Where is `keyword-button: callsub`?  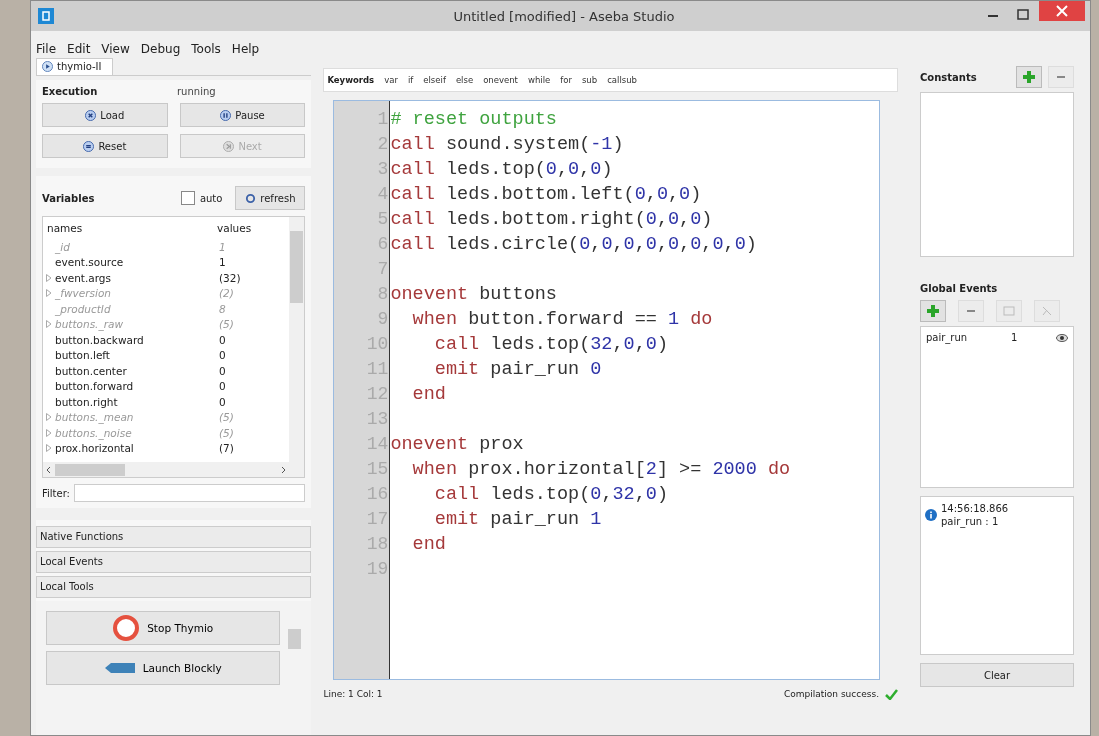
keyword-button: callsub is located at coordinates (622, 80).